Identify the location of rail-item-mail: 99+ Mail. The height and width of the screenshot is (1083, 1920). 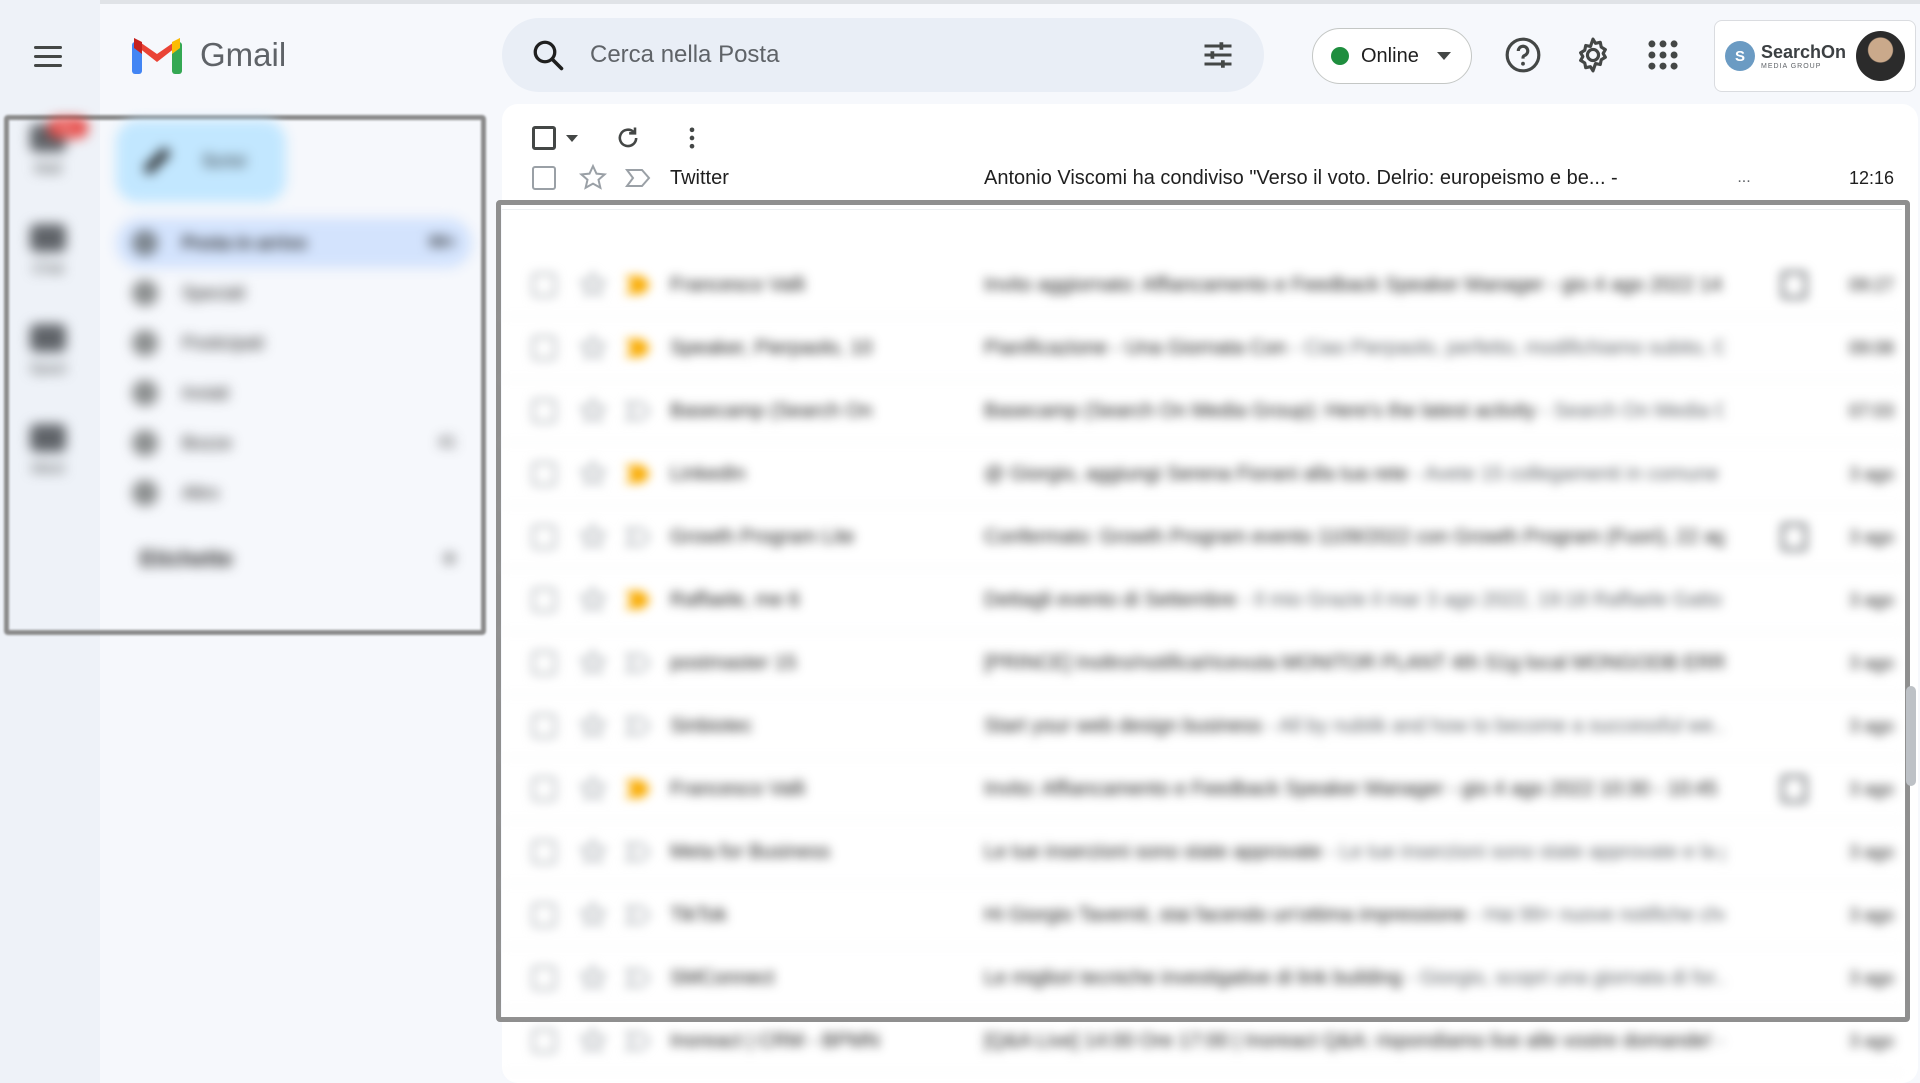
(53, 171).